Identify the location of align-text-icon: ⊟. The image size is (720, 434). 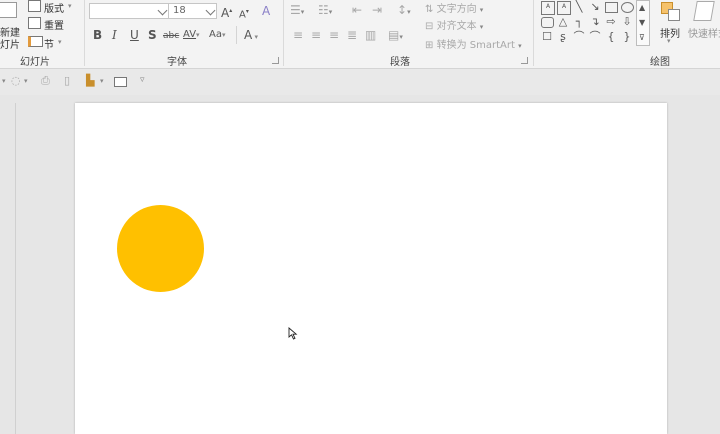
(429, 26).